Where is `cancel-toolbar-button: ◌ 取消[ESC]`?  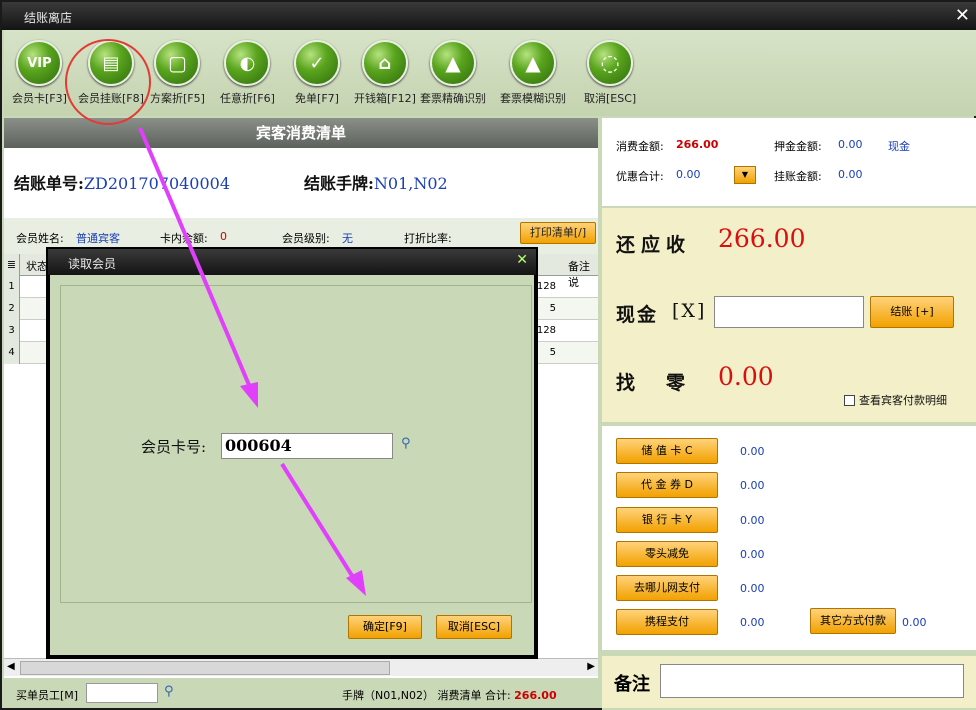 cancel-toolbar-button: ◌ 取消[ESC] is located at coordinates (610, 73).